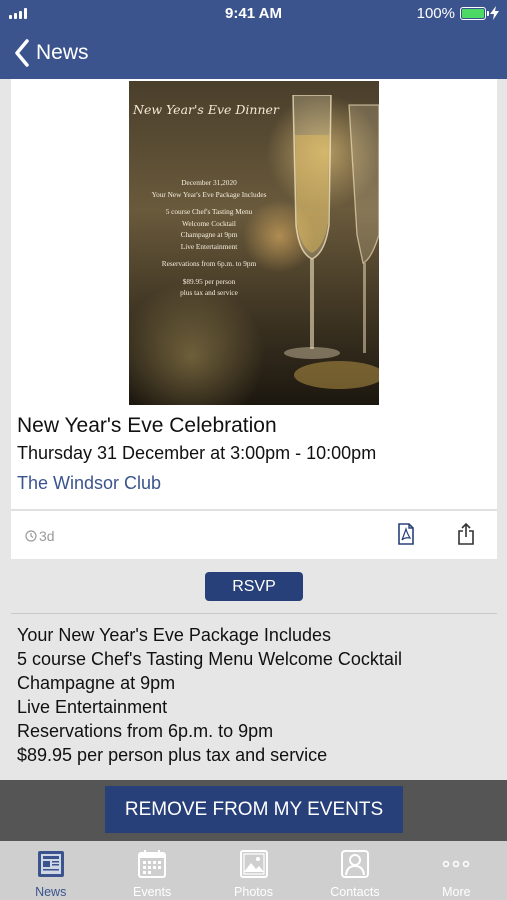 This screenshot has width=507, height=900. I want to click on tab-contacts: Contacts, so click(354, 870).